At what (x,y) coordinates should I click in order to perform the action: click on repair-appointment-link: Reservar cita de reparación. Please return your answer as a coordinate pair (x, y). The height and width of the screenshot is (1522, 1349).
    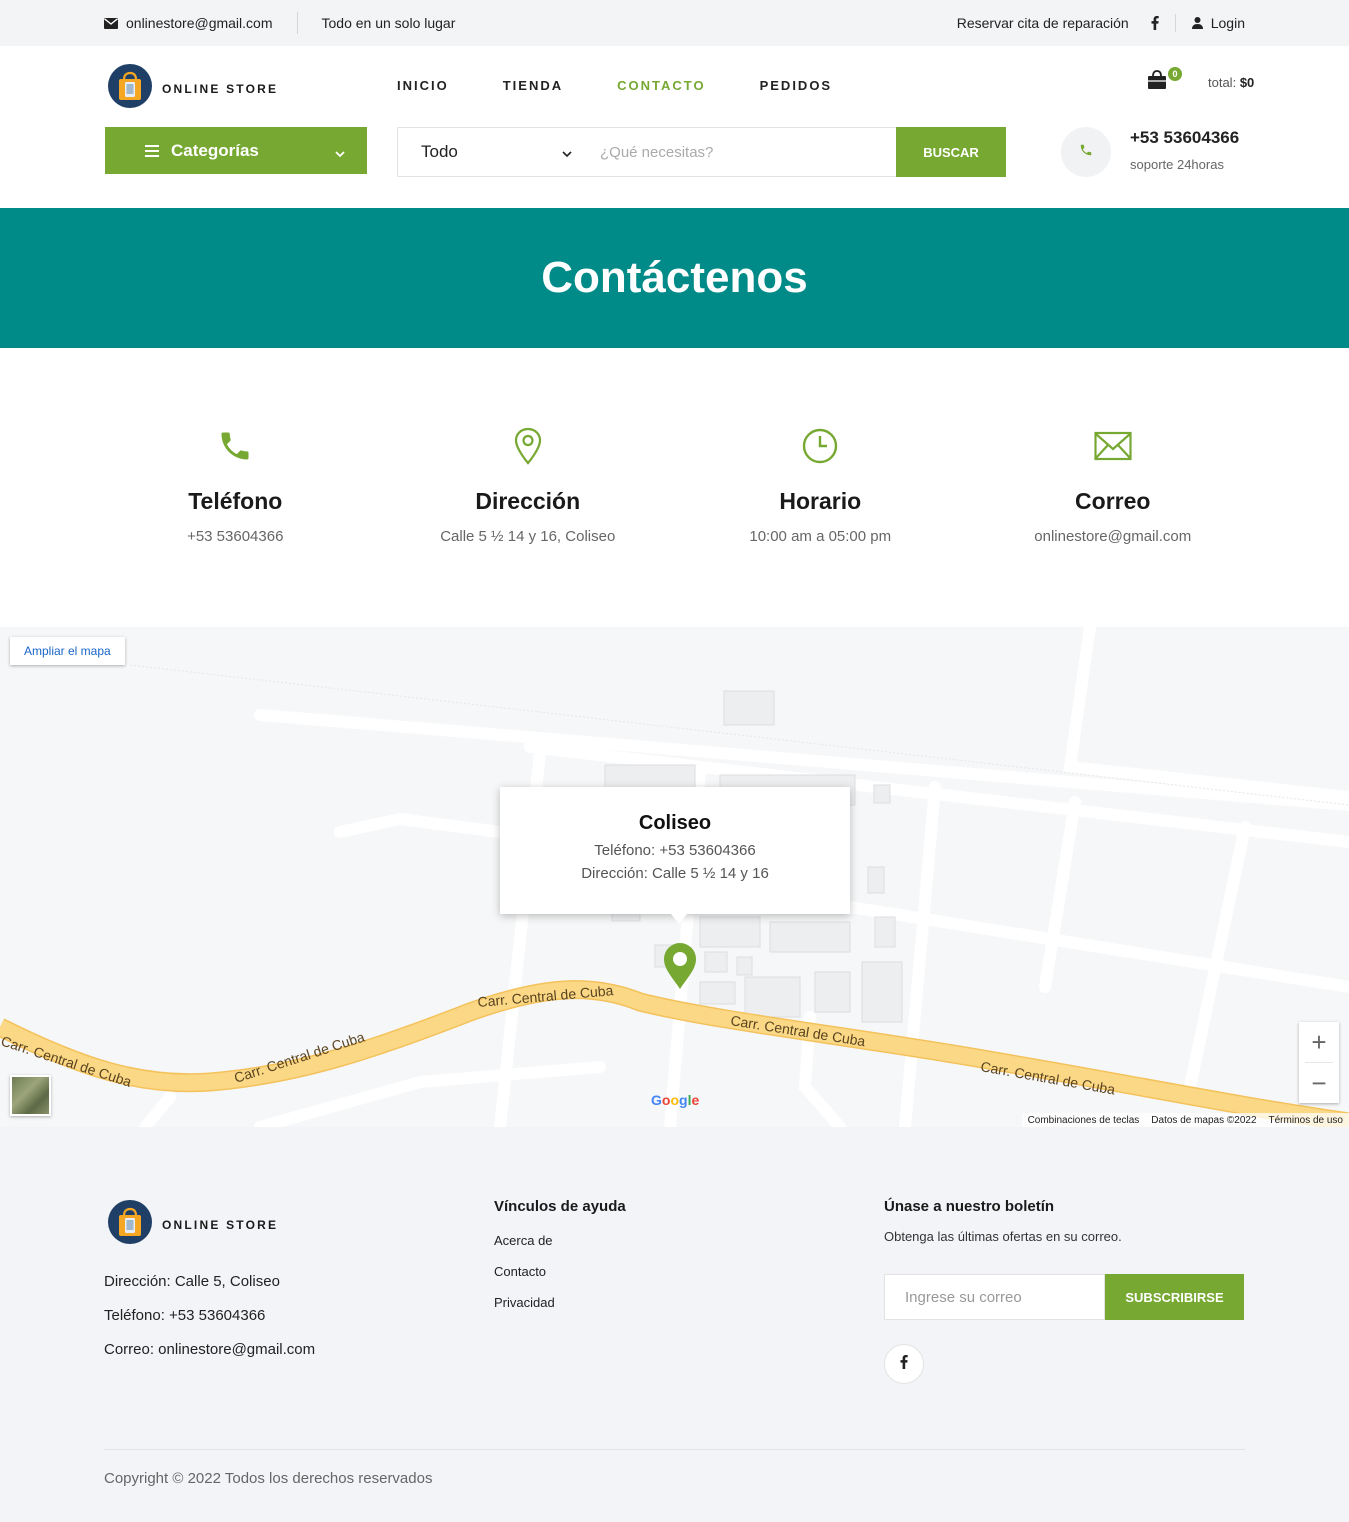
    Looking at the image, I should click on (1043, 23).